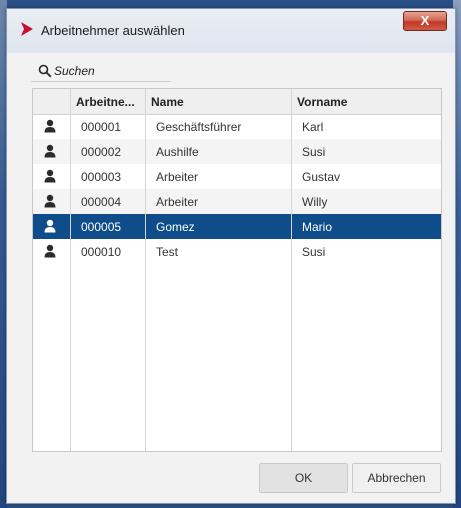 This screenshot has height=508, width=461. What do you see at coordinates (231, 31) in the screenshot?
I see `title-bar: Arbeitnehmer auswählen X` at bounding box center [231, 31].